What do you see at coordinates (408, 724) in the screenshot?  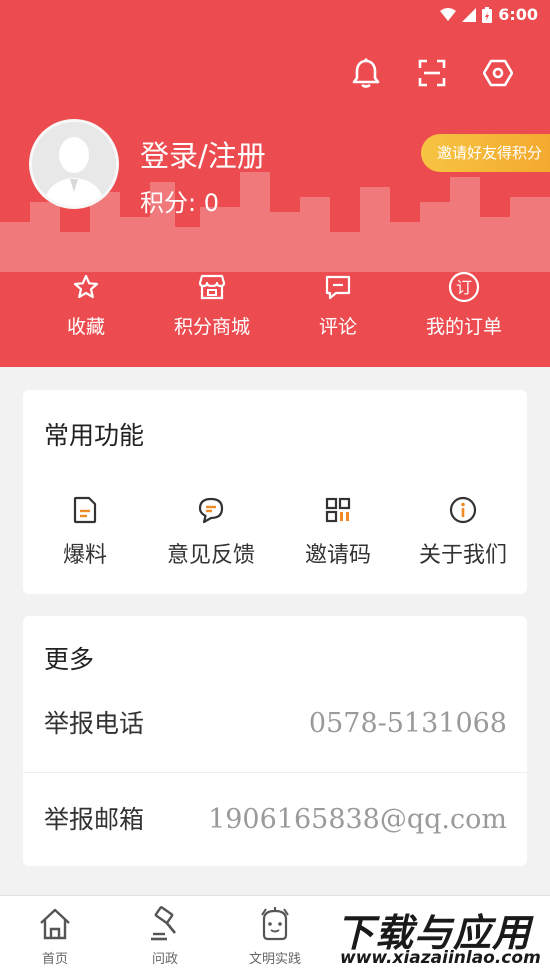 I see `report-phone-value: 0578-5131068` at bounding box center [408, 724].